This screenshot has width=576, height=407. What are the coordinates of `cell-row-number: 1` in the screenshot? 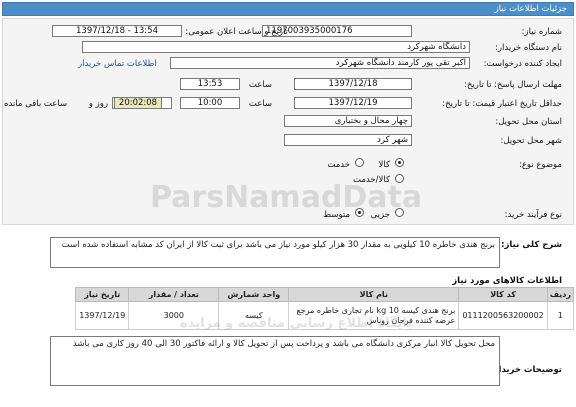 It's located at (560, 315).